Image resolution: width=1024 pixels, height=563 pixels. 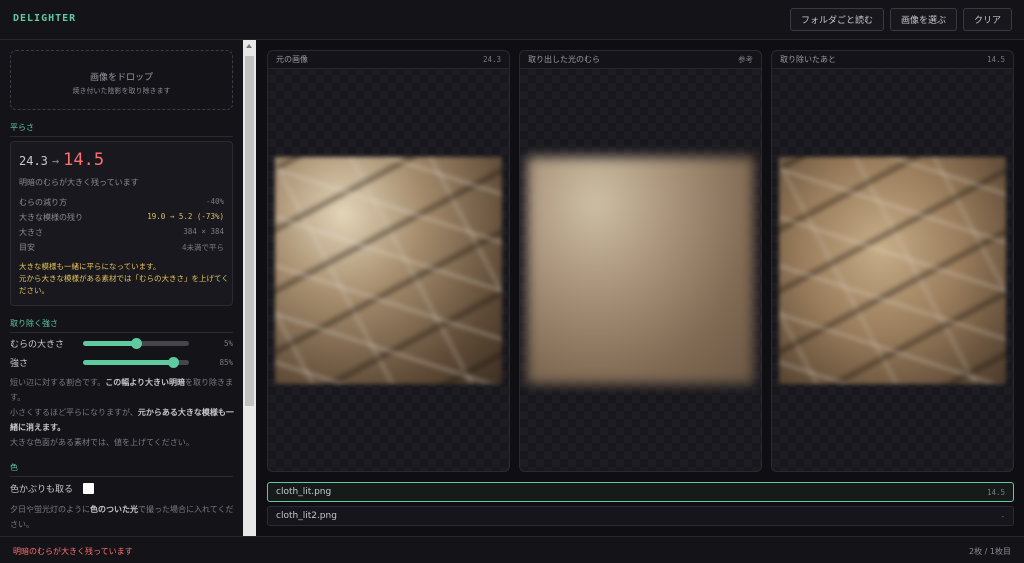 What do you see at coordinates (102, 442) in the screenshot?
I see `help-line: 大きな色面がある素材では、値を上げてください。` at bounding box center [102, 442].